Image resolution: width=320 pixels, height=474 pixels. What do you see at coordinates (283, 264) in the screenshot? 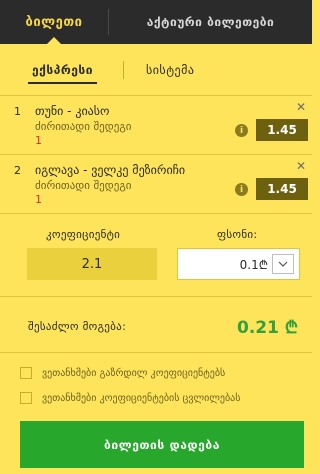
I see `chevron-down-icon` at bounding box center [283, 264].